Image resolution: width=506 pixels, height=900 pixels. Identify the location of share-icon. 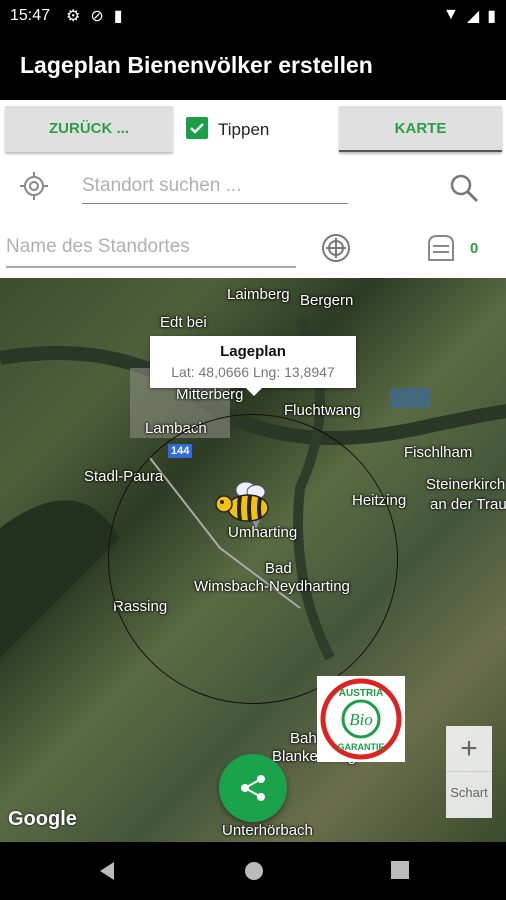
(253, 788).